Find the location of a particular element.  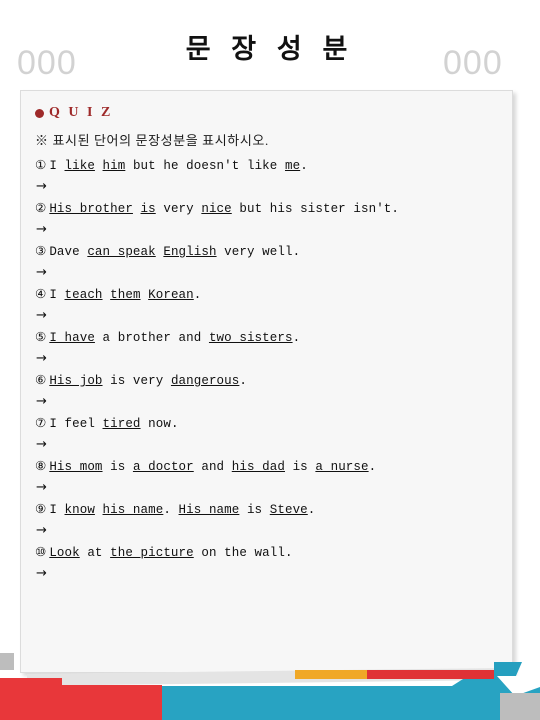

quiz-item-marker: ⑤ is located at coordinates (41, 336).